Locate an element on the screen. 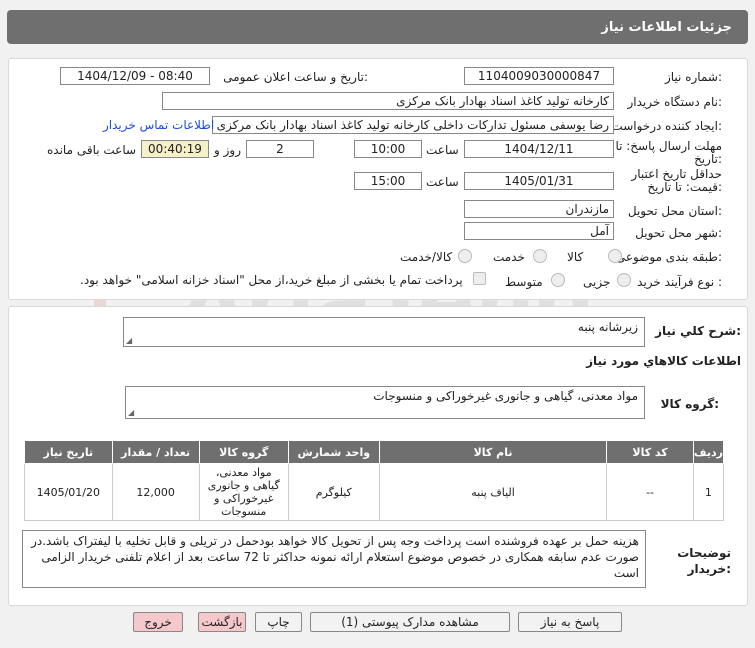 The width and height of the screenshot is (755, 648). contact-buyer-link: اطلاعات تماس خریدار is located at coordinates (158, 125).